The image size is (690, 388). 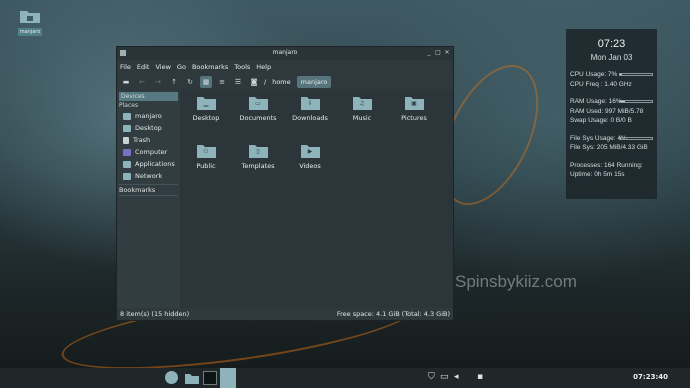 I want to click on menu-bookmarks: Bookmarks, so click(x=210, y=67).